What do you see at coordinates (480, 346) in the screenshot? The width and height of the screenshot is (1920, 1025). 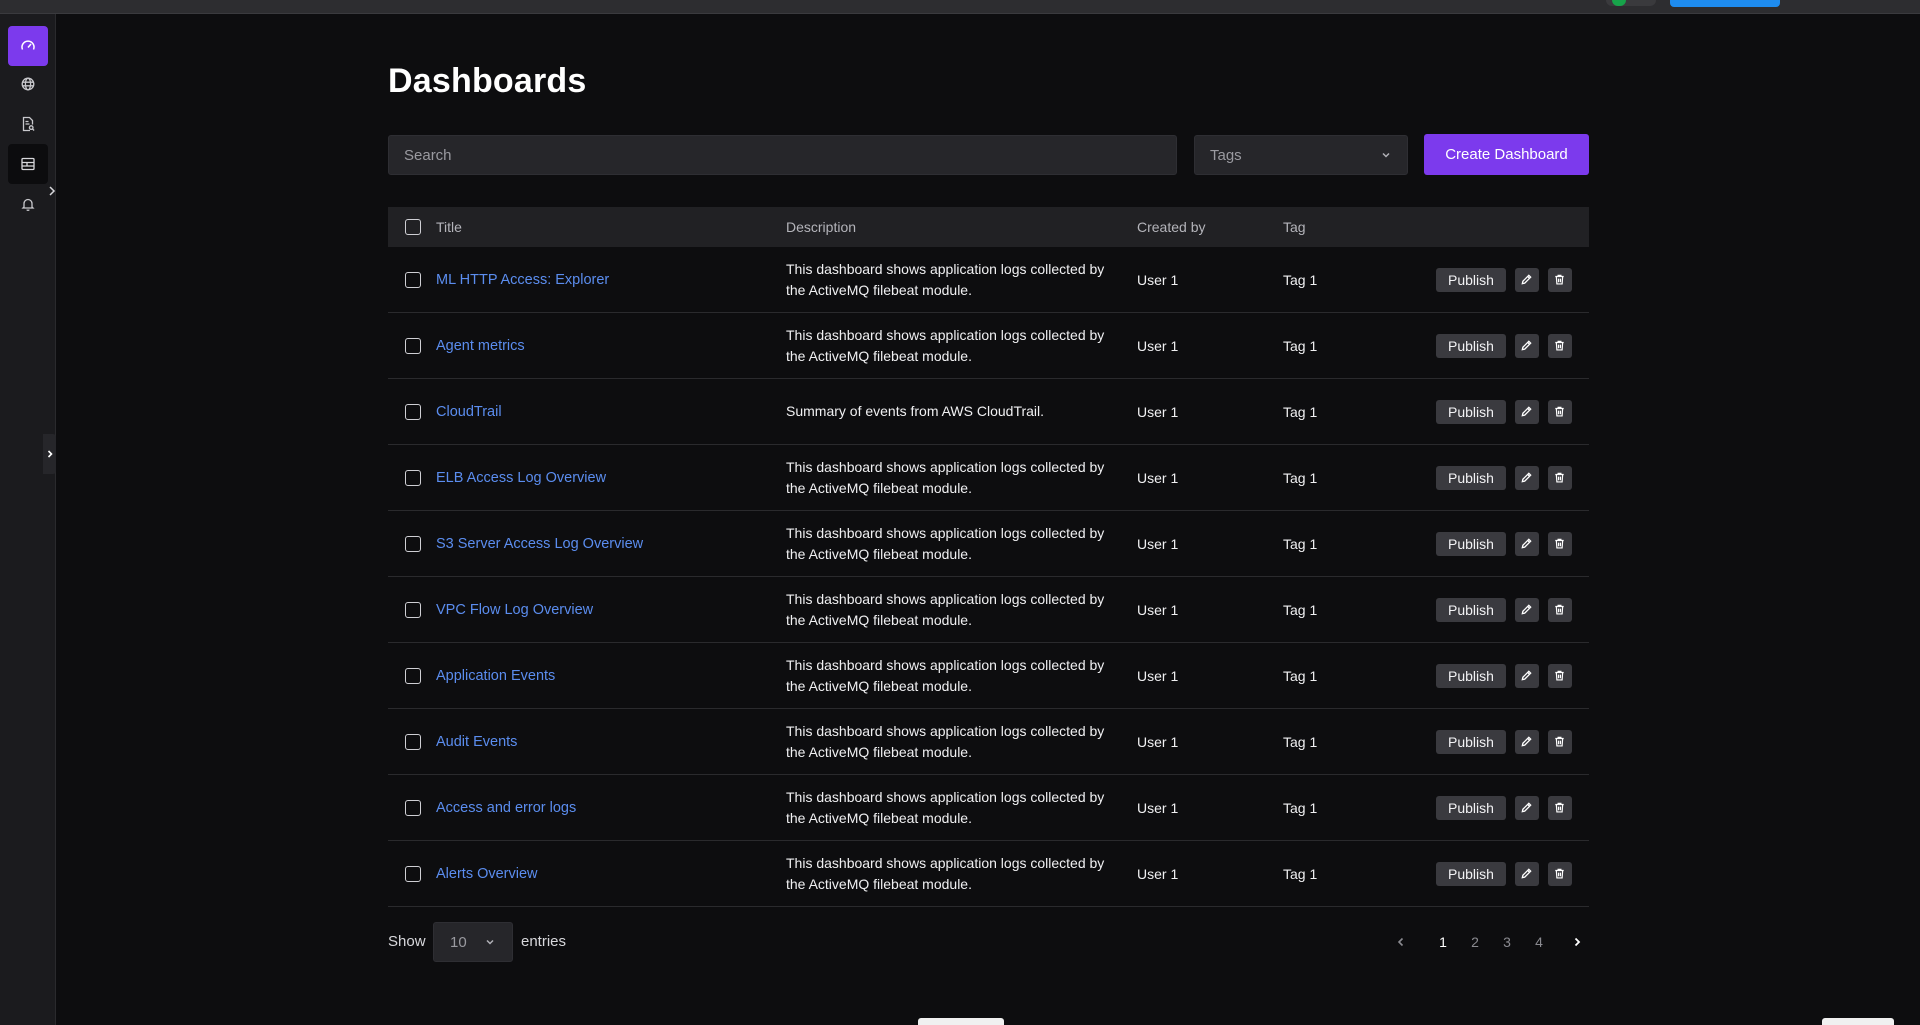 I see `dashboard-title-link: Agent metrics` at bounding box center [480, 346].